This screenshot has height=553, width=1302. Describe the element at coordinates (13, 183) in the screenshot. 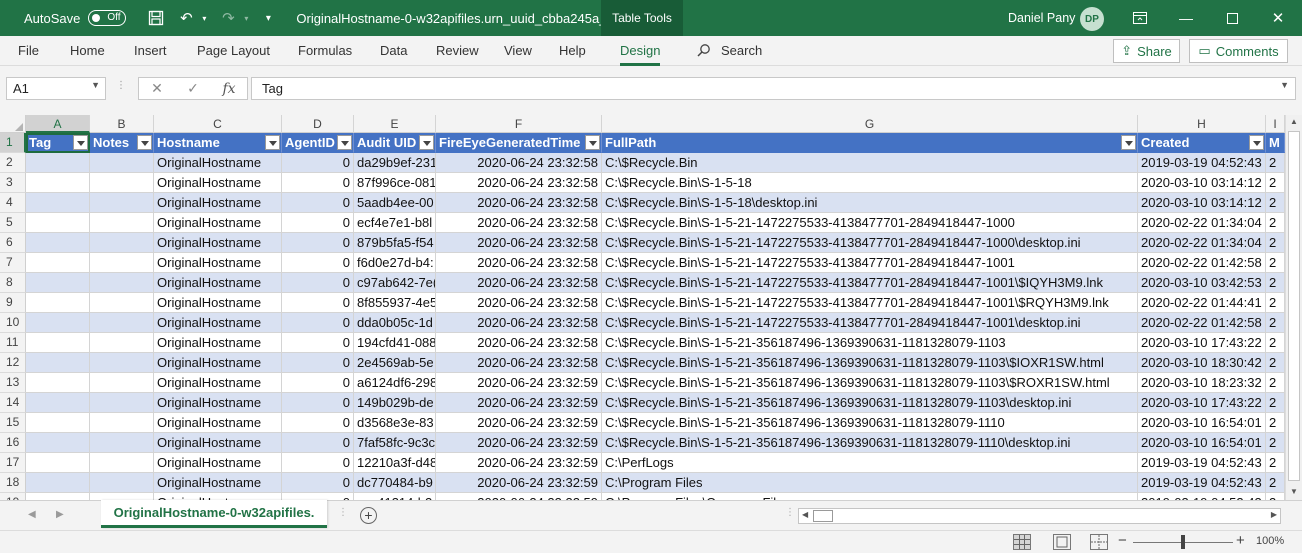

I see `row-header: 3` at that location.